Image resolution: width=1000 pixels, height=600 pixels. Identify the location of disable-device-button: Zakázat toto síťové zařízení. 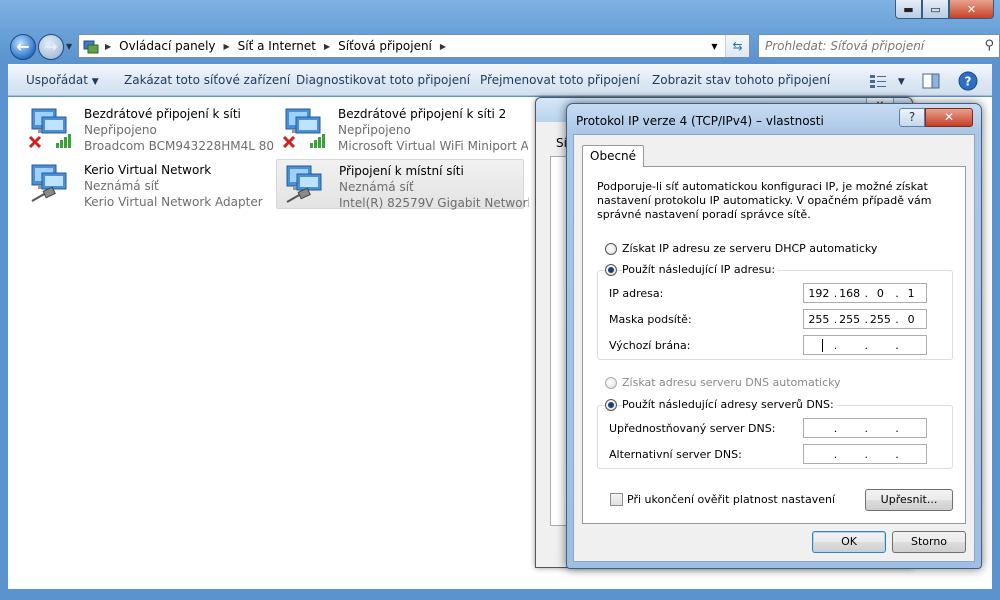
(207, 80).